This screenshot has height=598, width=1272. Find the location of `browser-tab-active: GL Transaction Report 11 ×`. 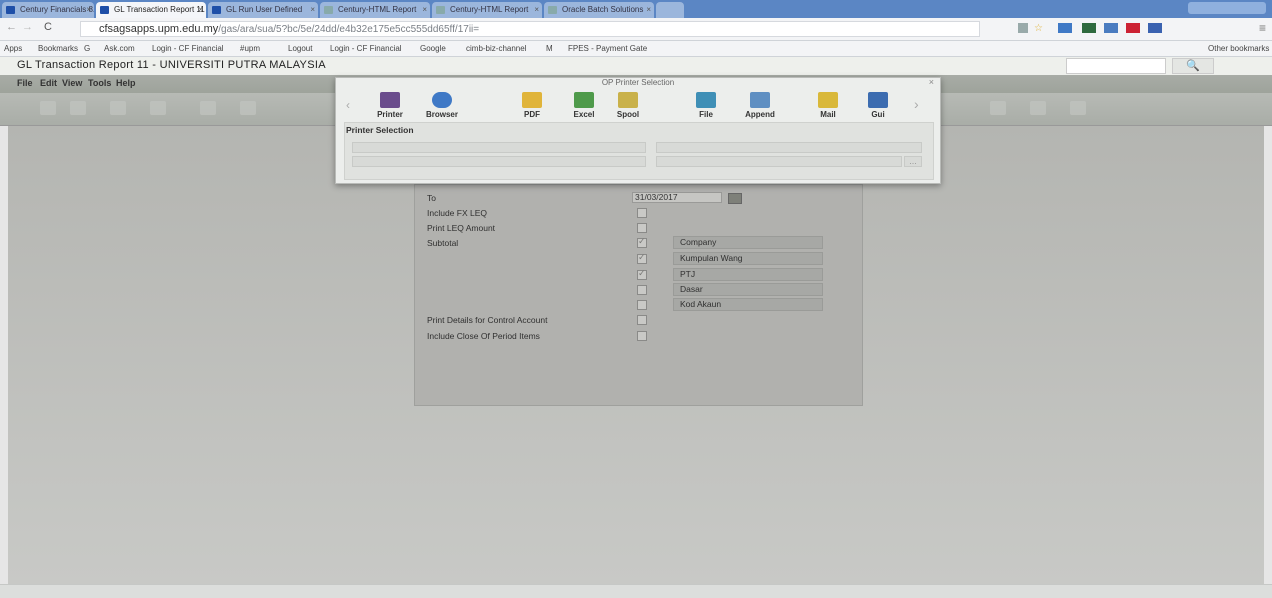

browser-tab-active: GL Transaction Report 11 × is located at coordinates (151, 10).